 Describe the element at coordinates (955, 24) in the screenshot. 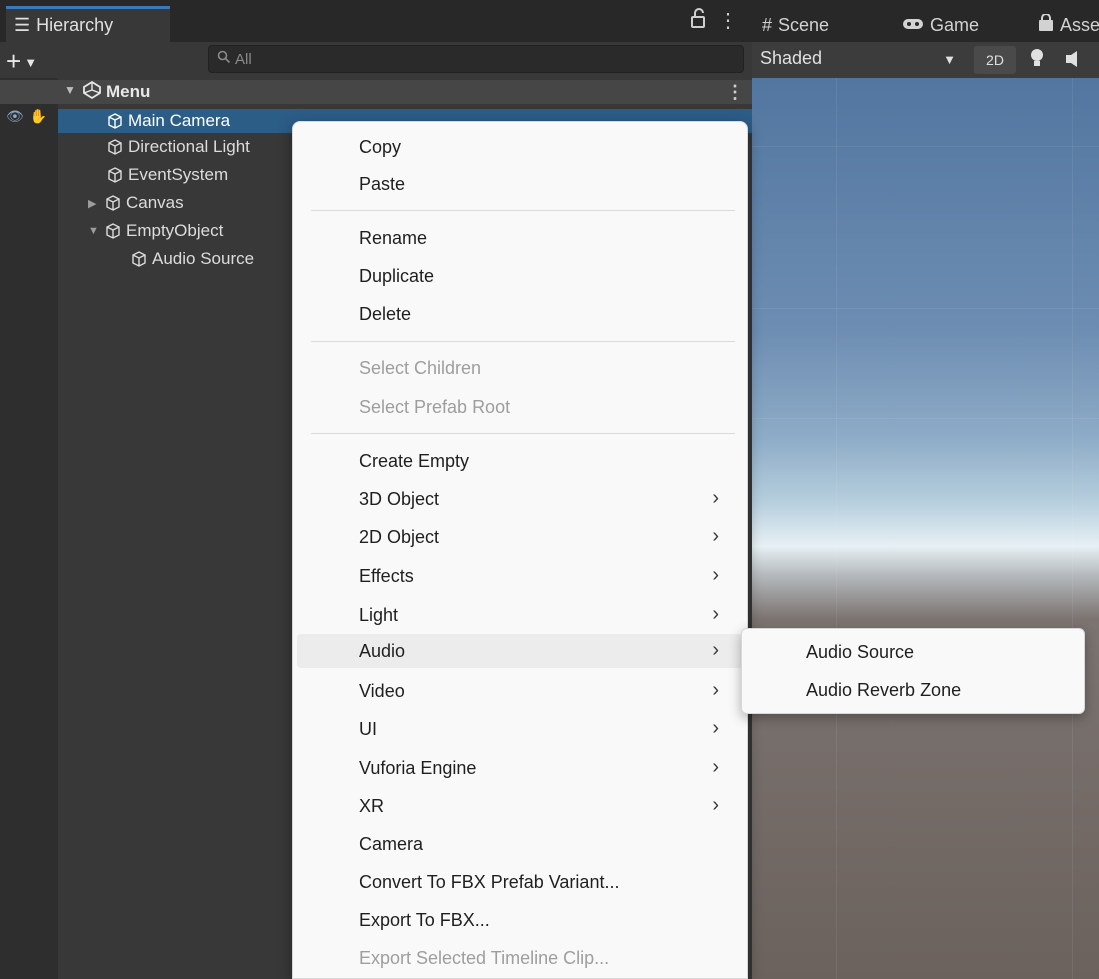

I see `game-tab-label: Game` at that location.